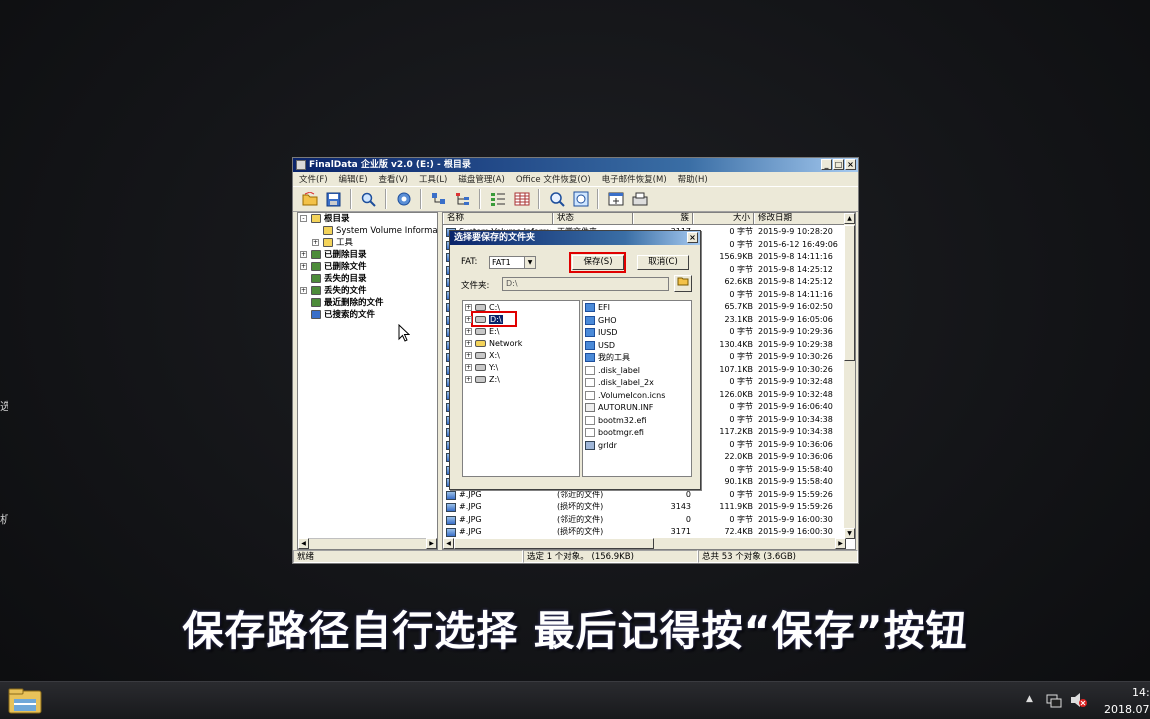 Image resolution: width=1150 pixels, height=719 pixels. Describe the element at coordinates (493, 344) in the screenshot. I see `drive-item: + Network` at that location.